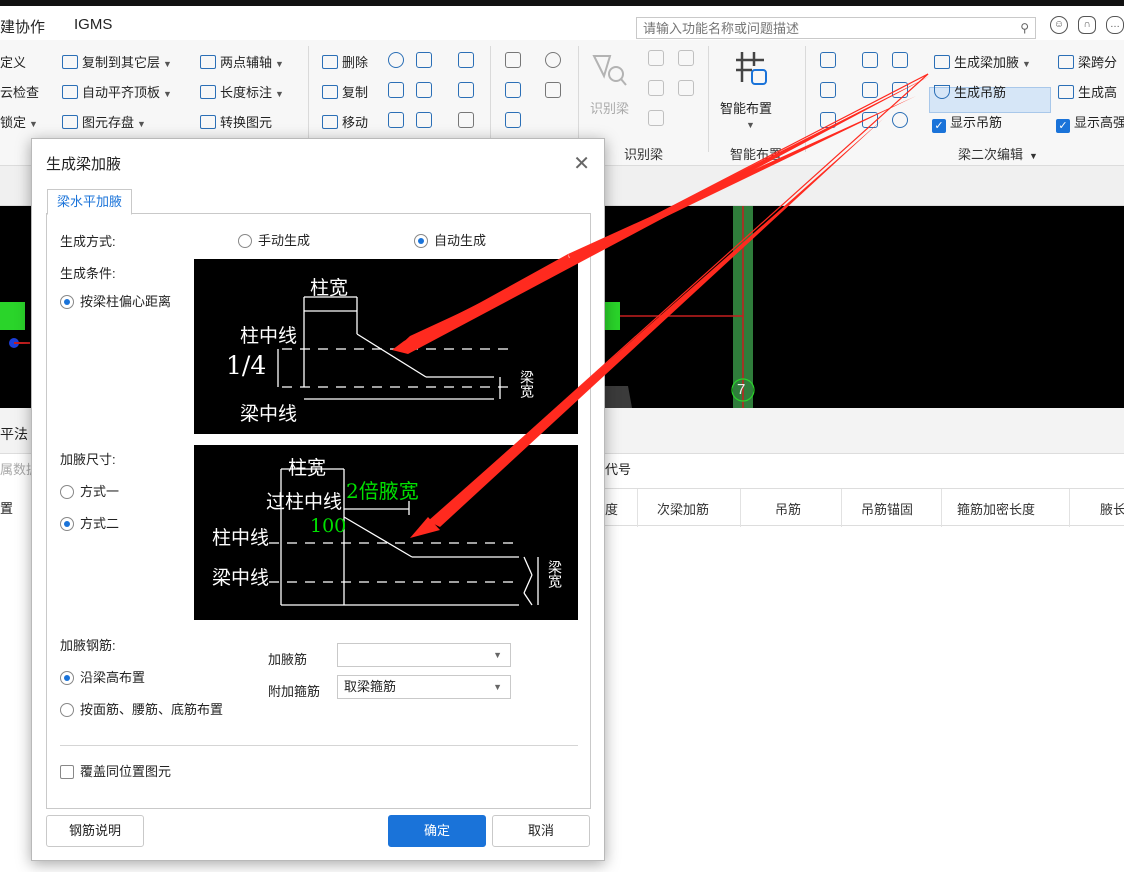  I want to click on offset-icon, so click(466, 60).